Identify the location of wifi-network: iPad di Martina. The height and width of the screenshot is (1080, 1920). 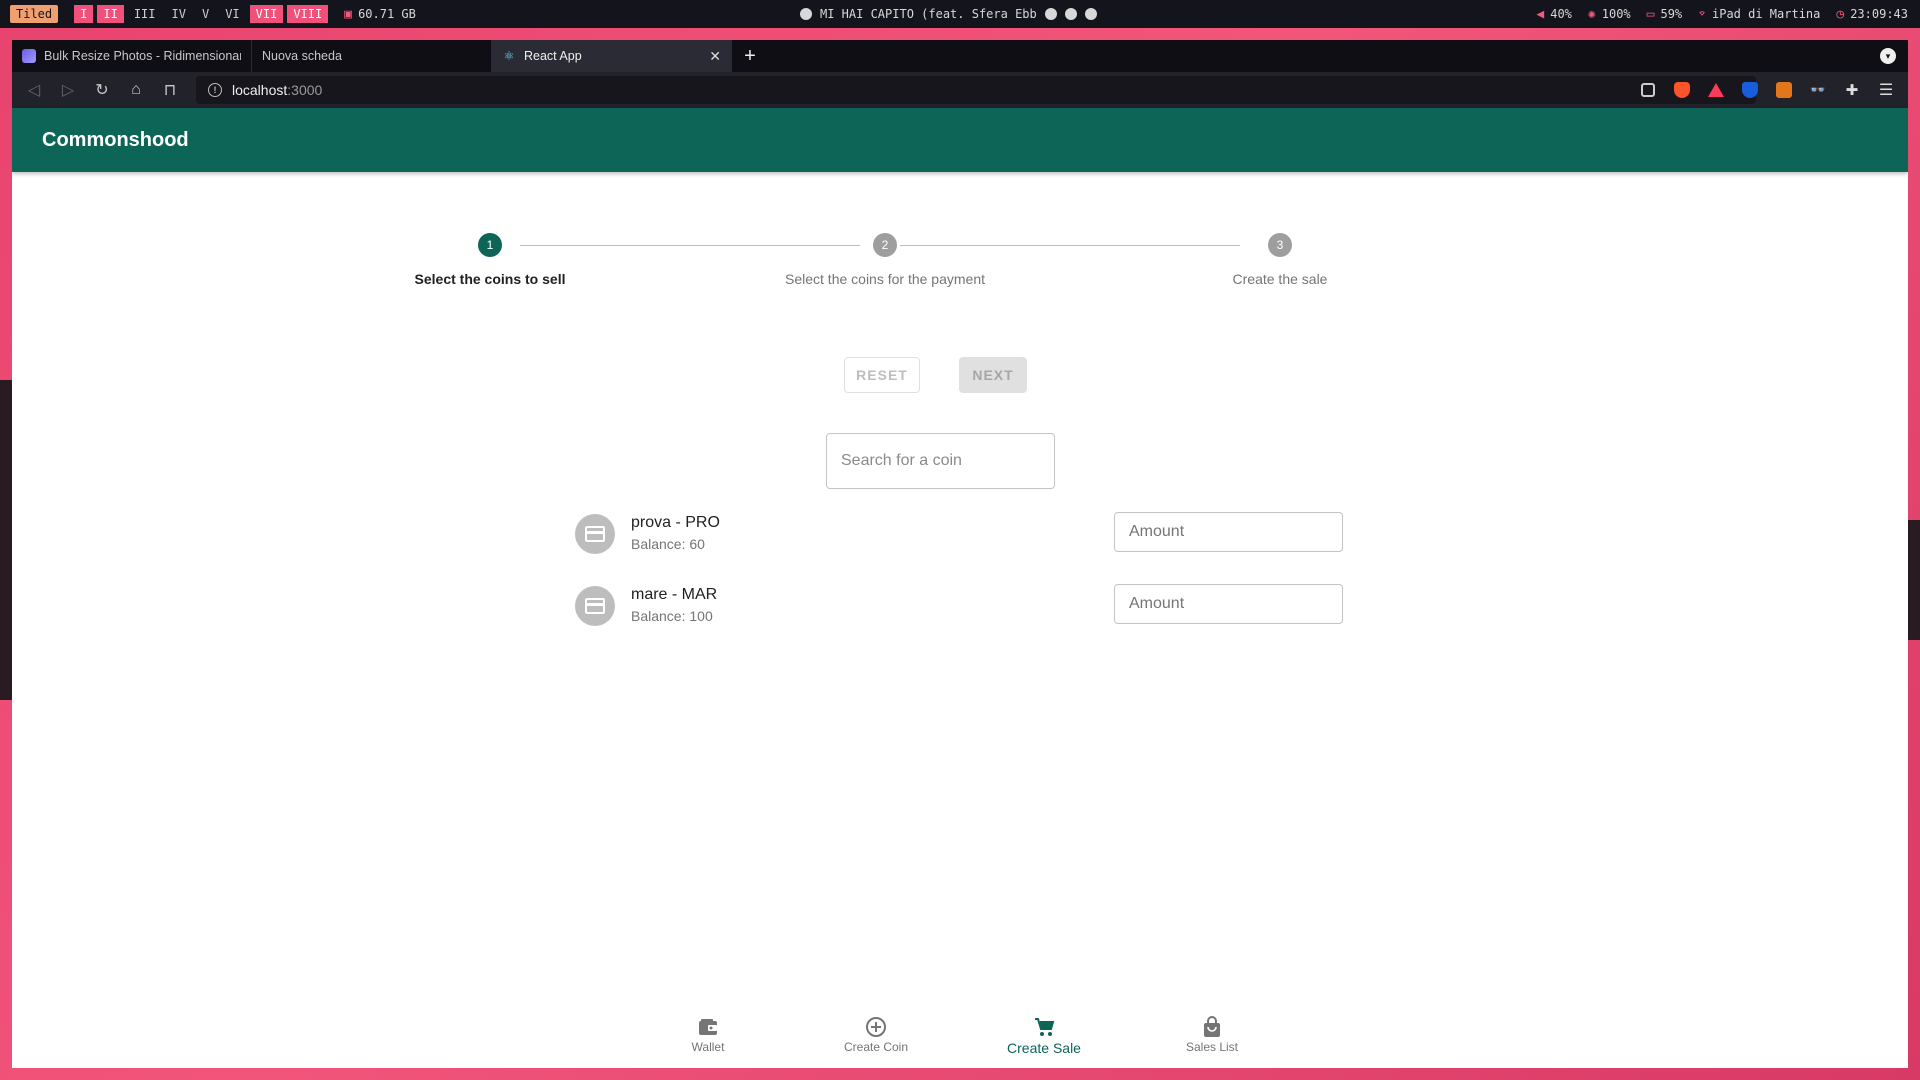
(1766, 14).